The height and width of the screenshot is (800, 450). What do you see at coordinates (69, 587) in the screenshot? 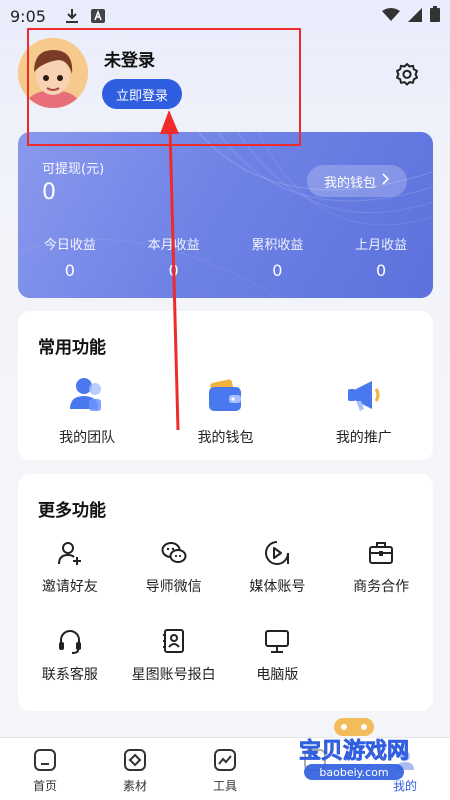
I see `item-label: 邀请好友` at bounding box center [69, 587].